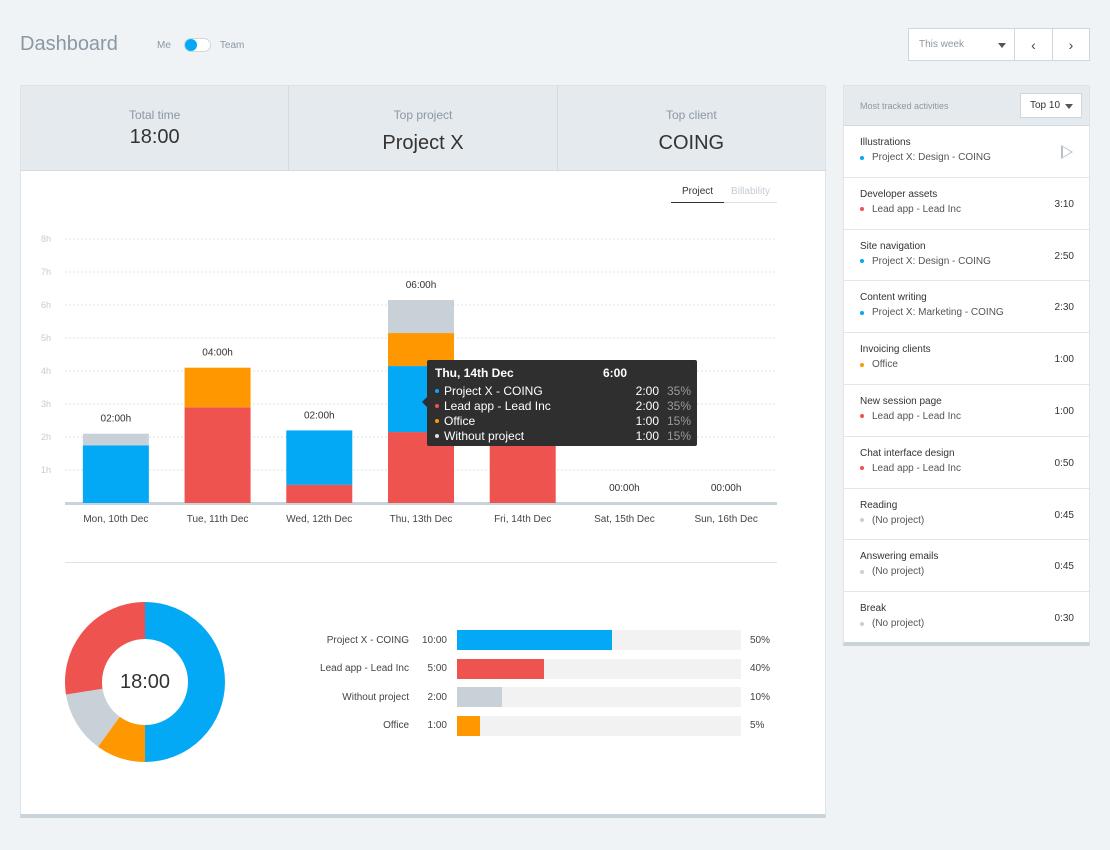 The width and height of the screenshot is (1110, 850). What do you see at coordinates (679, 390) in the screenshot?
I see `tooltip-row-pct: 35%` at bounding box center [679, 390].